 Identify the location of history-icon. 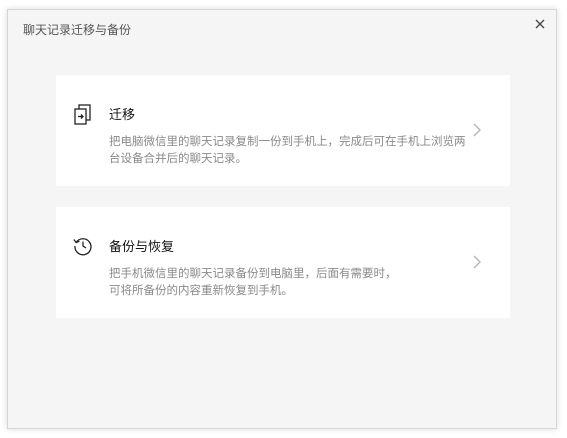
(83, 246).